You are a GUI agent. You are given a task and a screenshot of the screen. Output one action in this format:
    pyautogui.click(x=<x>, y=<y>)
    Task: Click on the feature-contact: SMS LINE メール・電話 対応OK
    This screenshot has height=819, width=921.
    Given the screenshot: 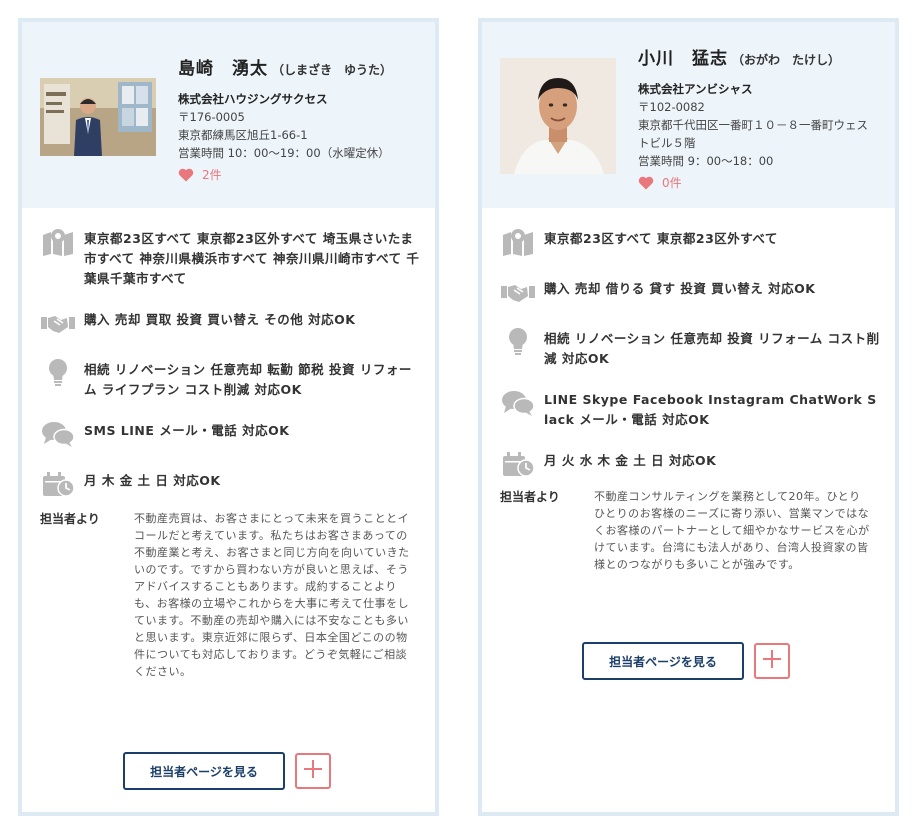 What is the action you would take?
    pyautogui.click(x=230, y=434)
    